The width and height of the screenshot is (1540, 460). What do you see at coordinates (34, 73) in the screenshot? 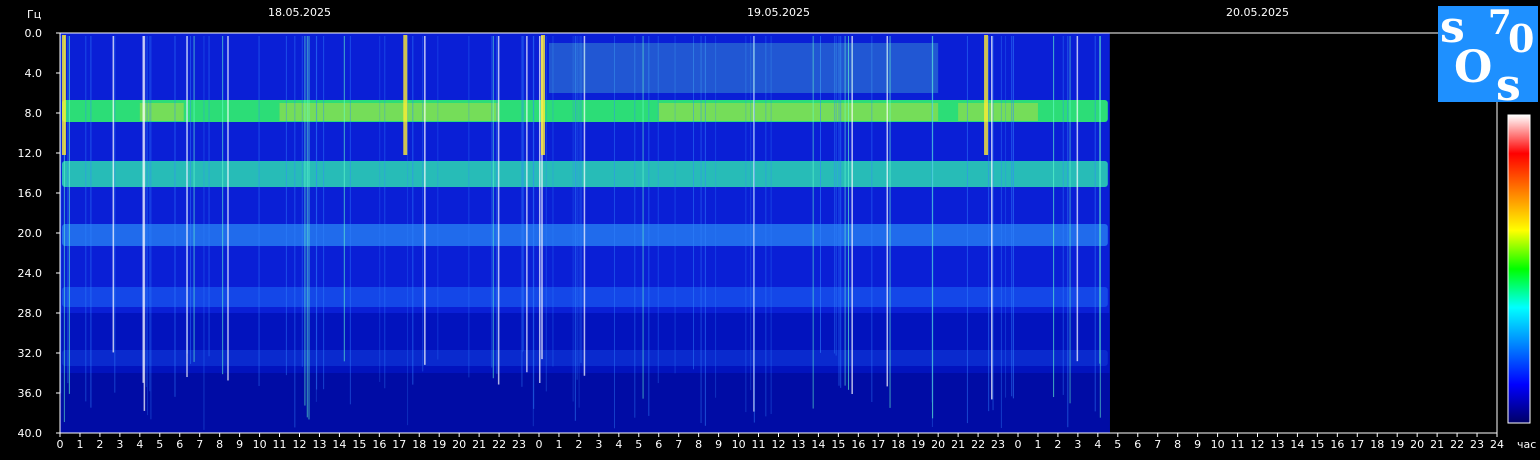
I see `y-tick-label: 4.0` at bounding box center [34, 73].